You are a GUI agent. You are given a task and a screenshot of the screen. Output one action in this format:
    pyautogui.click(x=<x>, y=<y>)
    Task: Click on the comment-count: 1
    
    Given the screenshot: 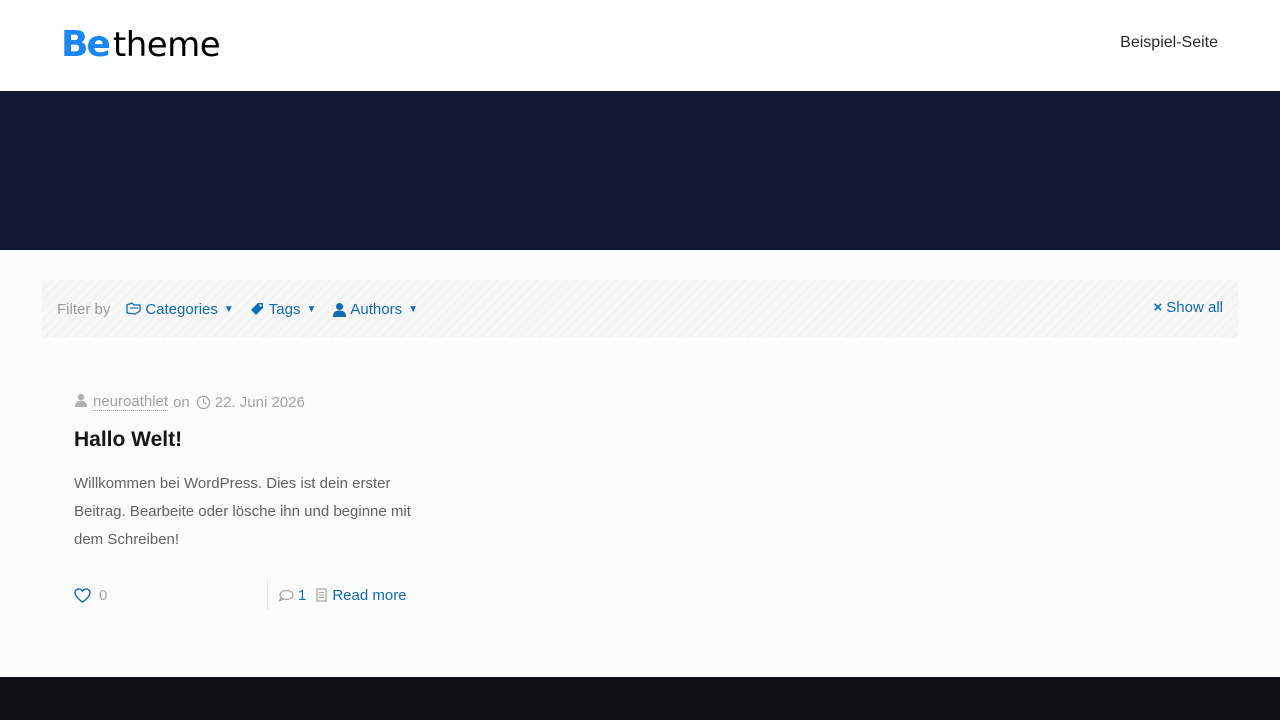 What is the action you would take?
    pyautogui.click(x=302, y=595)
    